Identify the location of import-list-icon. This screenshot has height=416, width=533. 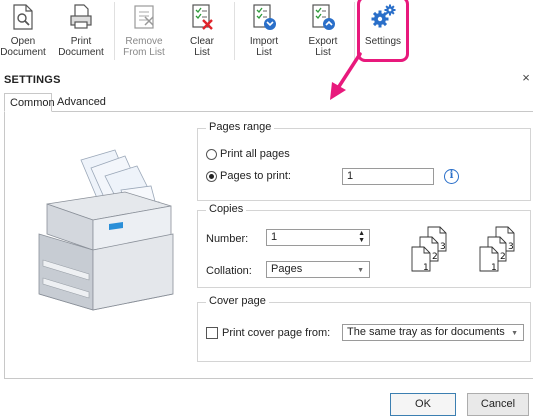
(264, 17).